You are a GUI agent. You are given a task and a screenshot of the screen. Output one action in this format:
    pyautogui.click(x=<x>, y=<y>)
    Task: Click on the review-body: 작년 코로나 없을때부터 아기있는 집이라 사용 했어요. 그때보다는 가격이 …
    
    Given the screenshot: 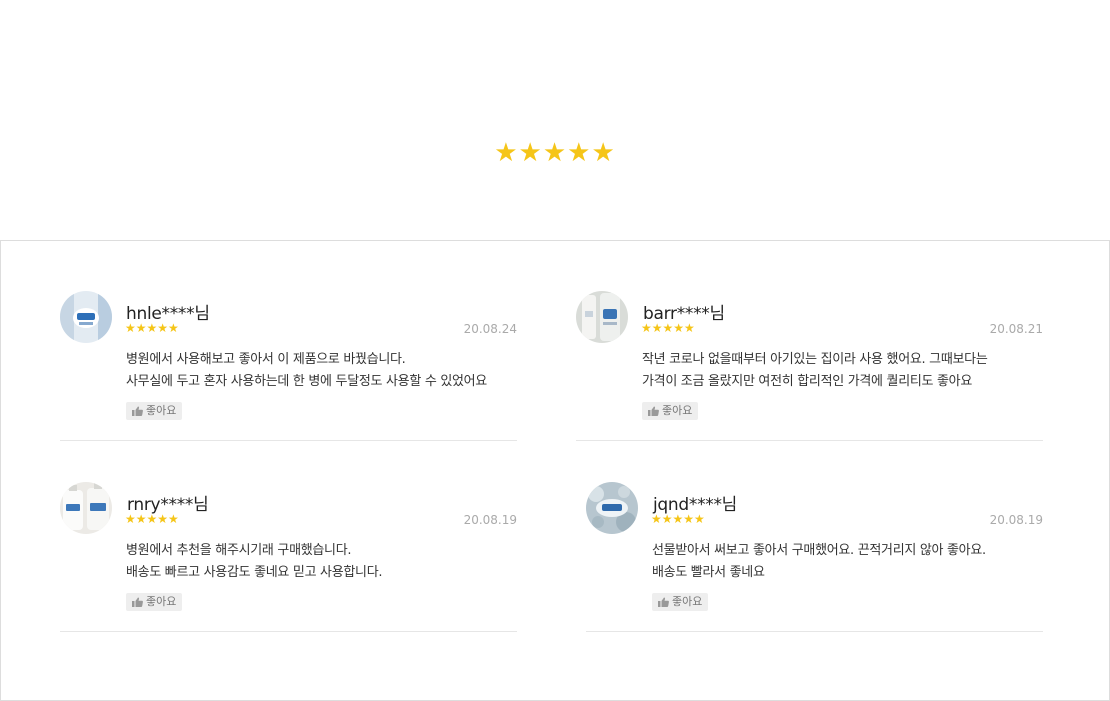 What is the action you would take?
    pyautogui.click(x=815, y=371)
    